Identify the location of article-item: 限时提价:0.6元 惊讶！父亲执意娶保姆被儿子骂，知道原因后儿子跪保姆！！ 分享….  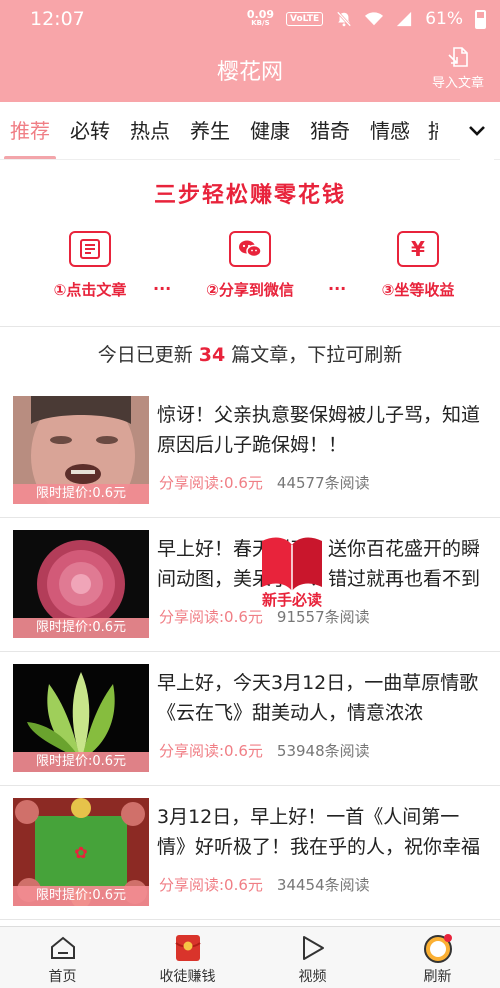
(250, 451).